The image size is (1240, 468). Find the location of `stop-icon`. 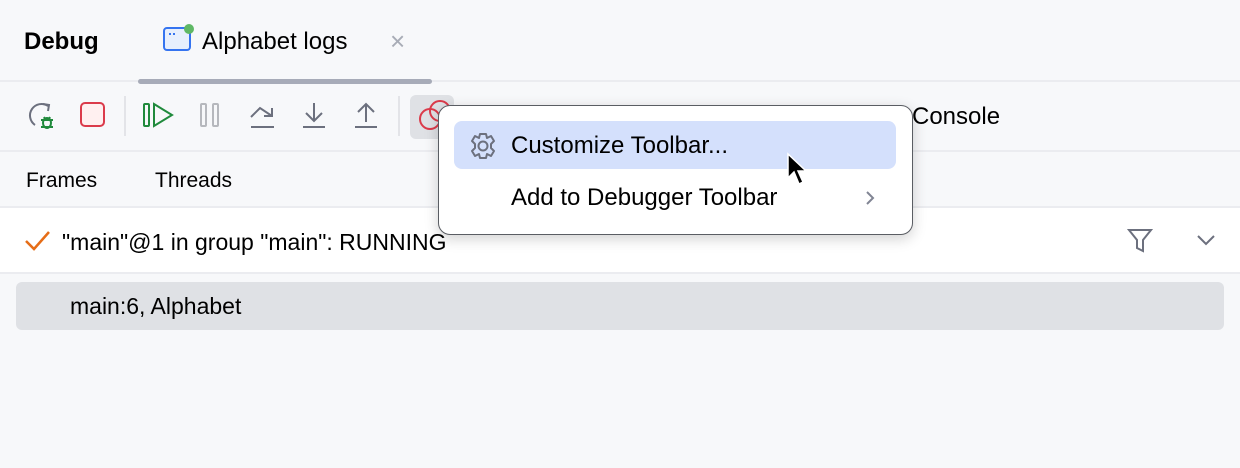

stop-icon is located at coordinates (93, 115).